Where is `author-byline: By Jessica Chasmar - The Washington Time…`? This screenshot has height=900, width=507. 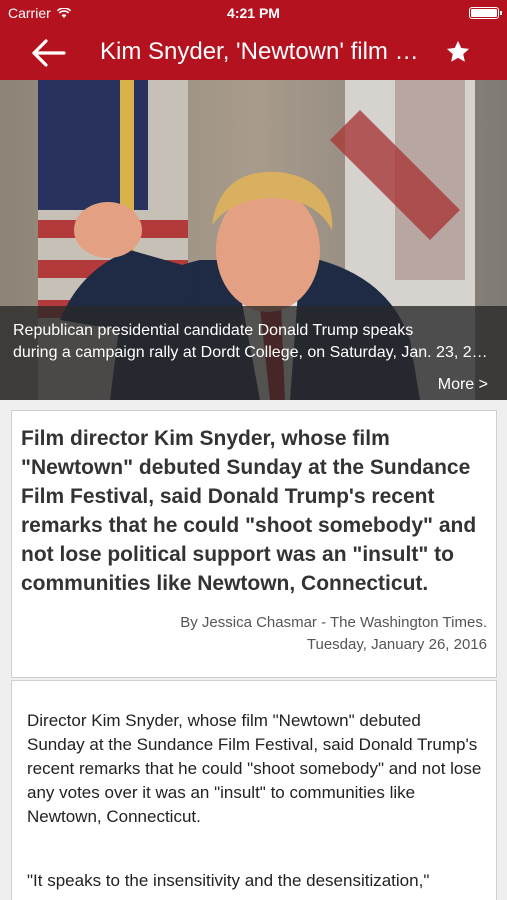
author-byline: By Jessica Chasmar - The Washington Time… is located at coordinates (333, 622).